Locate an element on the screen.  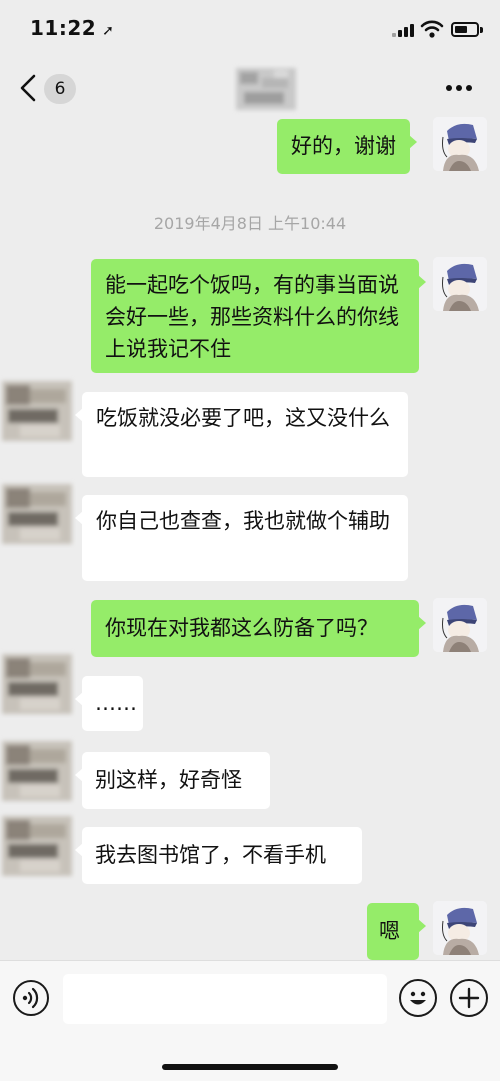
battery-icon is located at coordinates (467, 29).